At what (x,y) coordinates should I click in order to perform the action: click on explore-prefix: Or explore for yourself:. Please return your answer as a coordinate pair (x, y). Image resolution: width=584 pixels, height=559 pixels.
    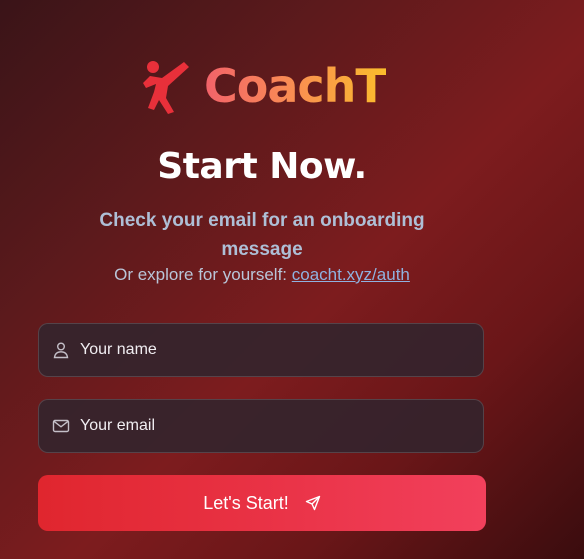
    Looking at the image, I should click on (203, 274).